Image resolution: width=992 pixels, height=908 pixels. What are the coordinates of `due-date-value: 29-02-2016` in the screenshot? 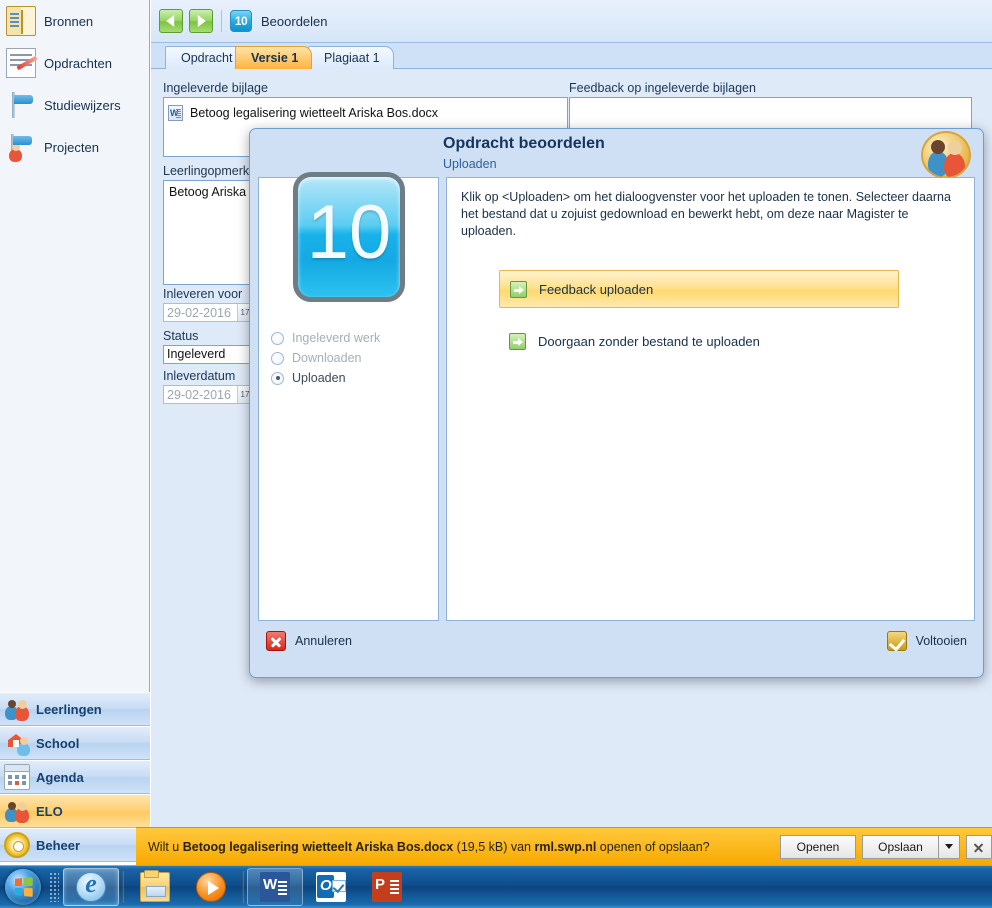 It's located at (199, 312).